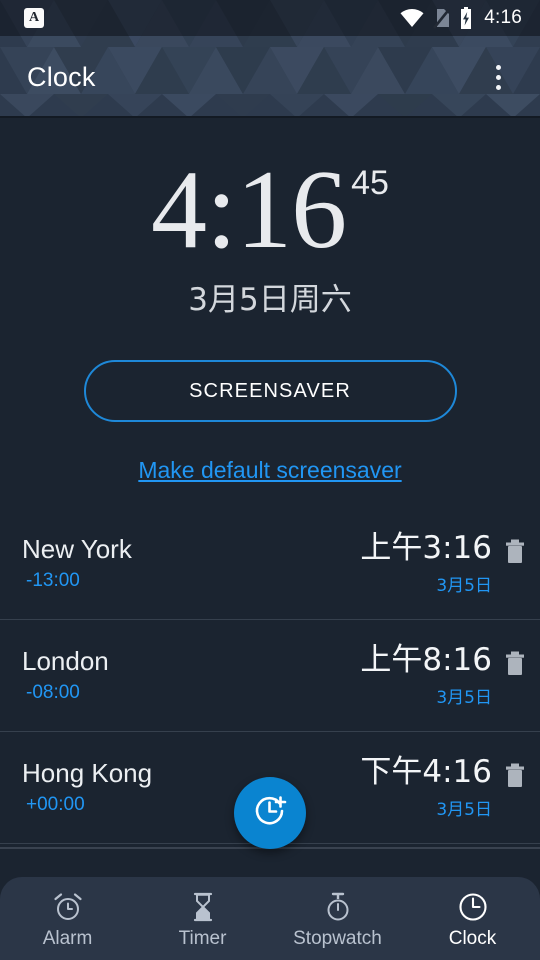 This screenshot has width=540, height=960. What do you see at coordinates (55, 804) in the screenshot?
I see `city-offset: +00:00` at bounding box center [55, 804].